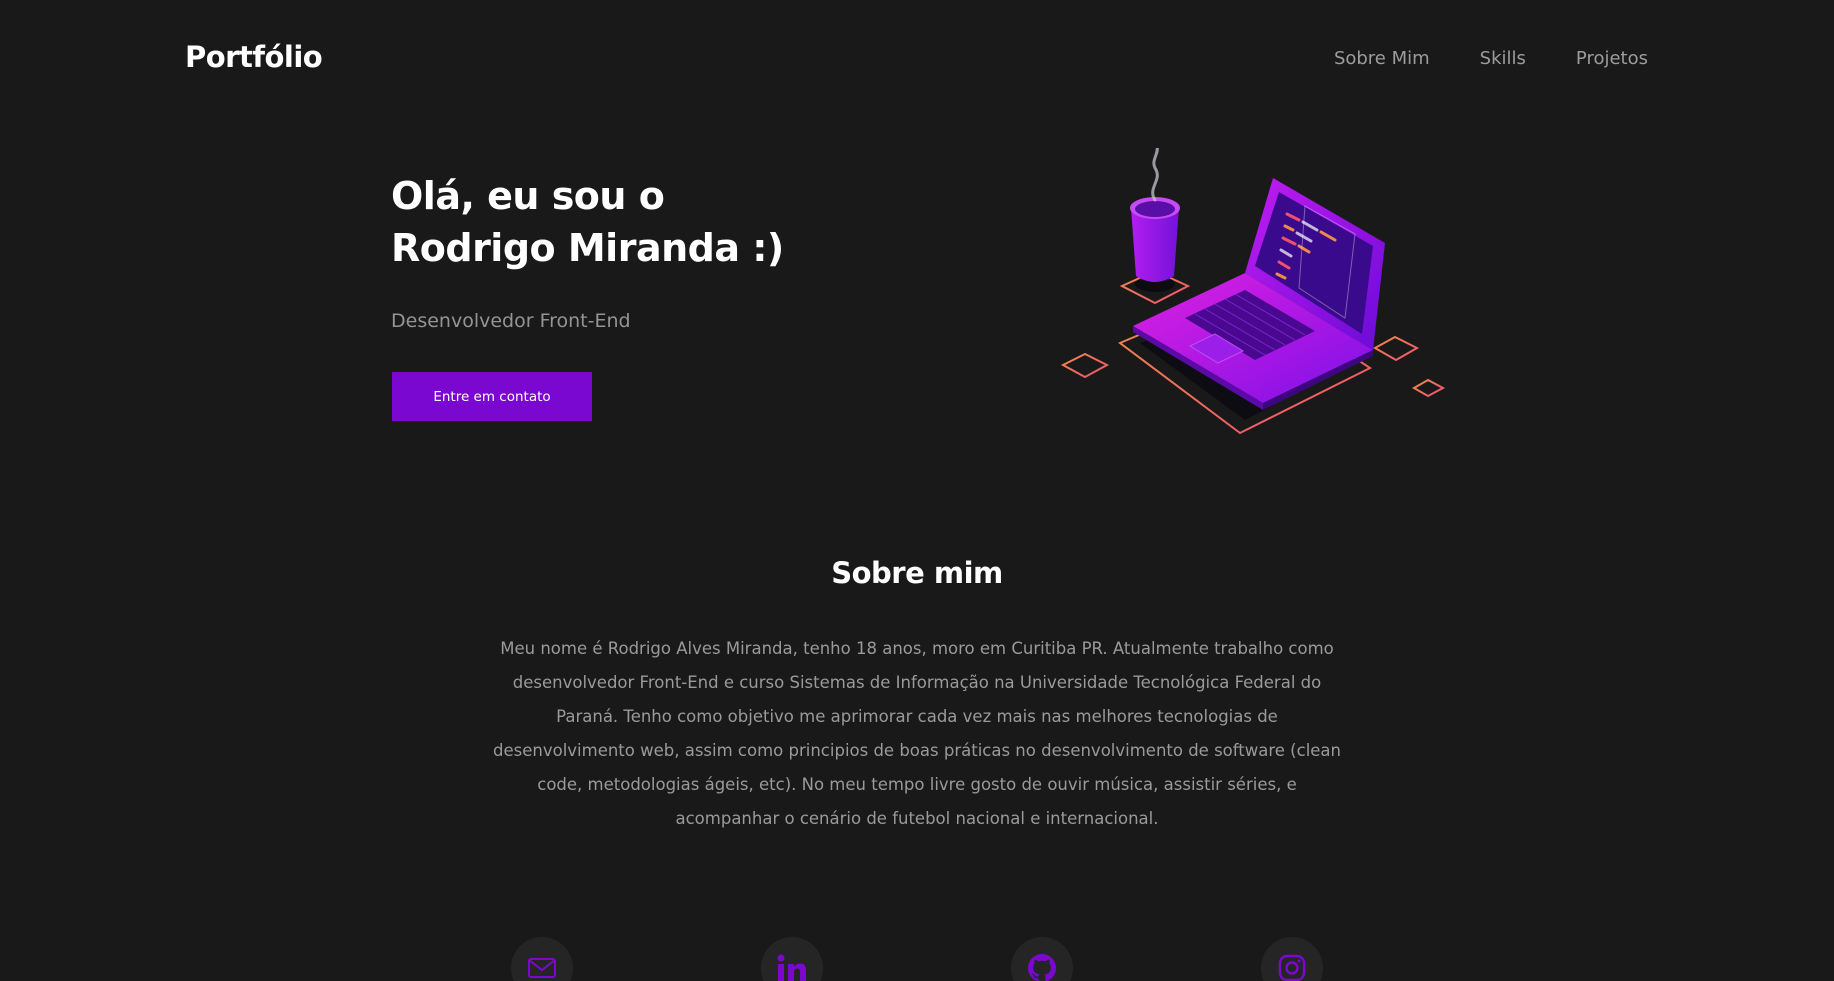  I want to click on hero-title: Olá, eu sou o Rodrigo Miranda :), so click(651, 222).